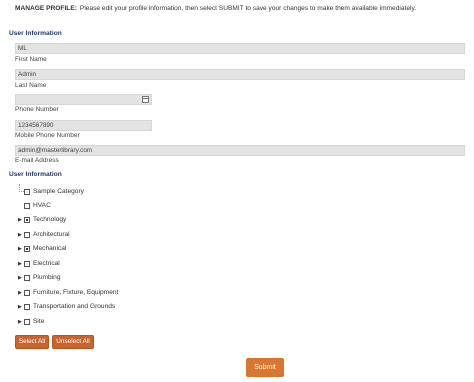  Describe the element at coordinates (42, 205) in the screenshot. I see `tree-item-label: HVAC` at that location.